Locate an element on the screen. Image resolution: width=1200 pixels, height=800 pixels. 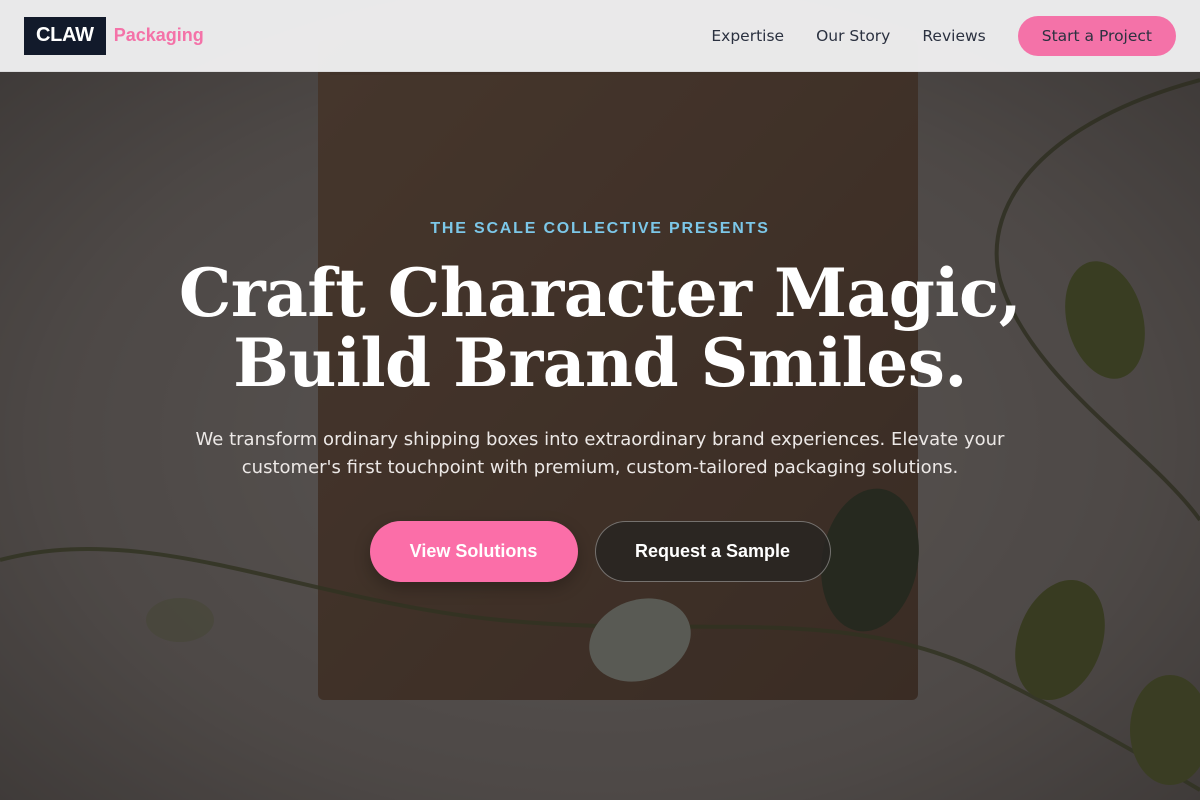
hero-headline-line-2: Build Brand Smiles. is located at coordinates (600, 363).